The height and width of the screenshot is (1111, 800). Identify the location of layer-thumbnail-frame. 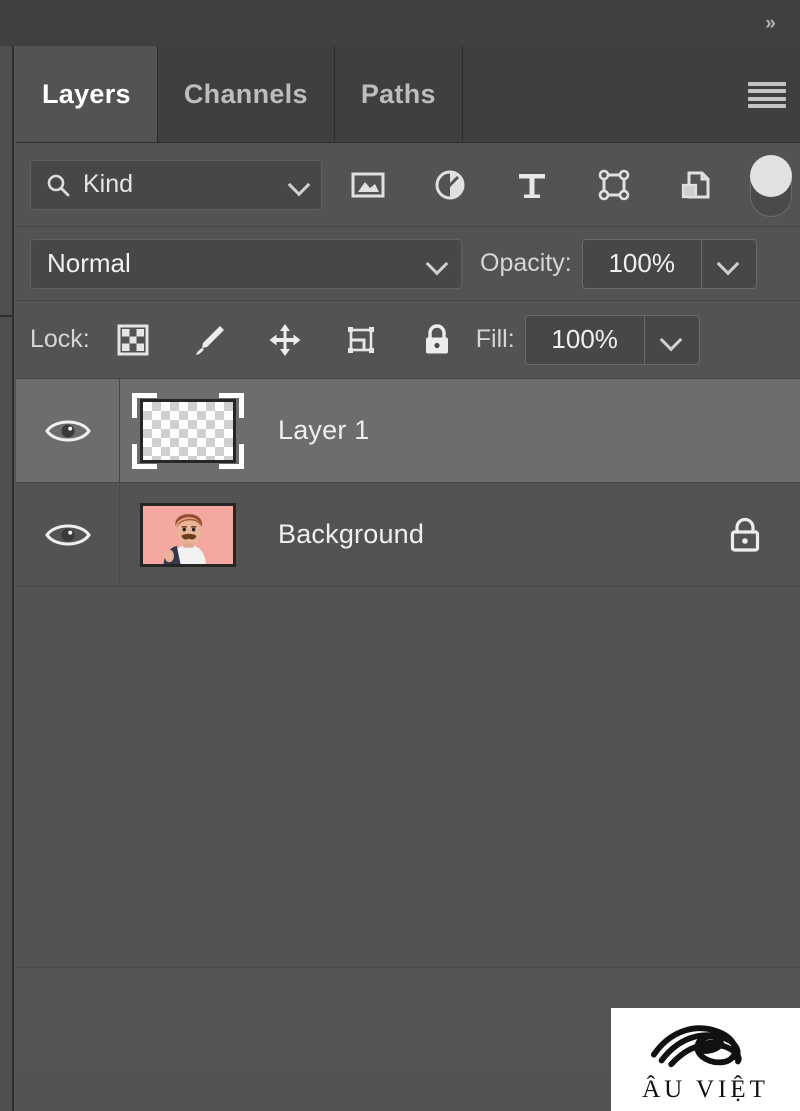
(188, 535).